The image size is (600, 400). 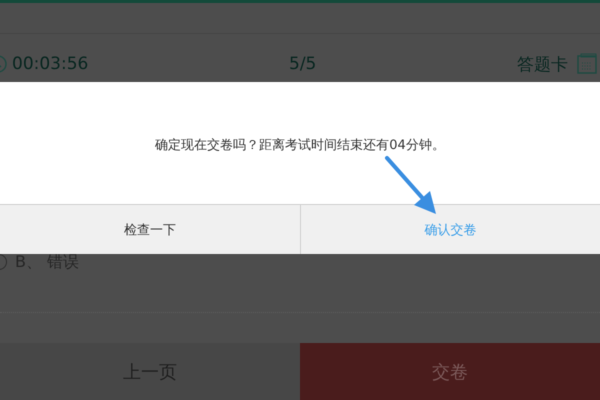 I want to click on check-button: 检查一下, so click(x=150, y=229).